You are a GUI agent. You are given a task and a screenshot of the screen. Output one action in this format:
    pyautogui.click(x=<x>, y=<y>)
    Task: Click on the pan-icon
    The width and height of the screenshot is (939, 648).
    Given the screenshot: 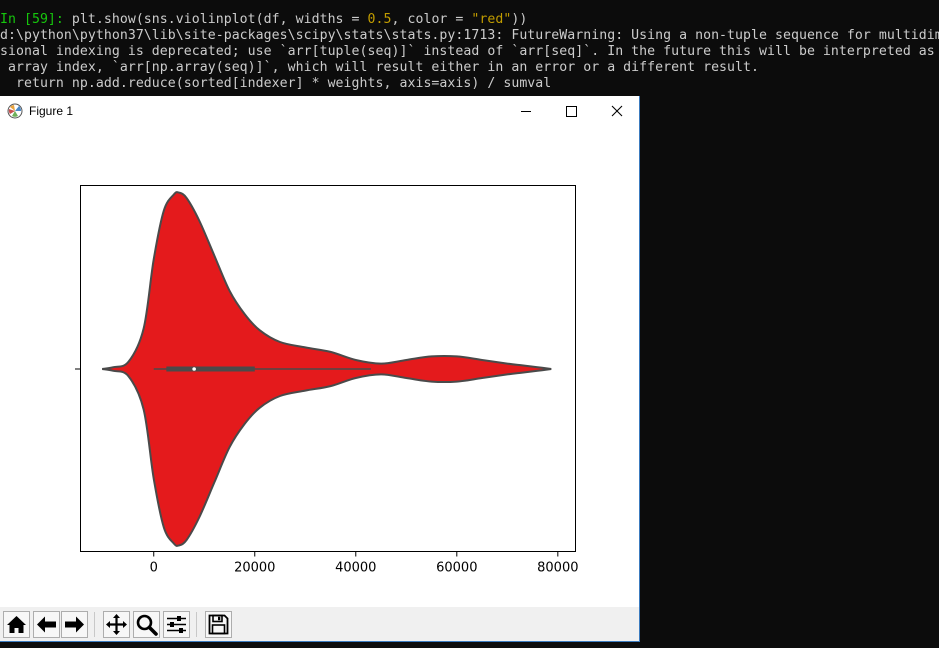 What is the action you would take?
    pyautogui.click(x=116, y=624)
    